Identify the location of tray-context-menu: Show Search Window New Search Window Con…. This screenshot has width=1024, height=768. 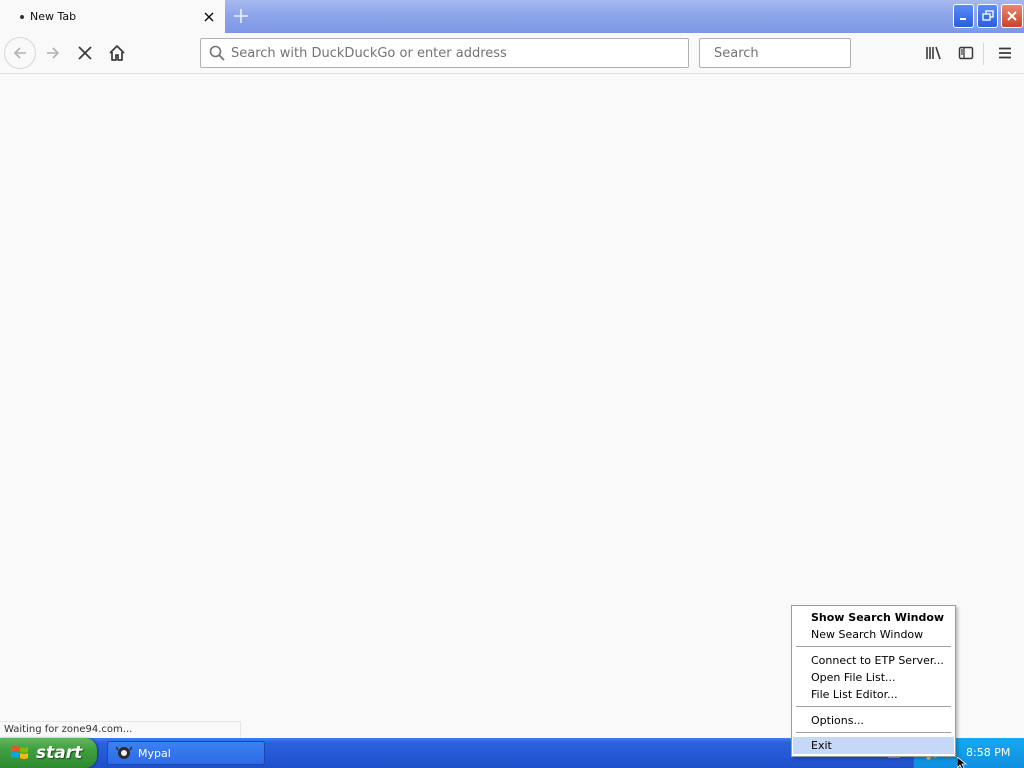
(873, 681).